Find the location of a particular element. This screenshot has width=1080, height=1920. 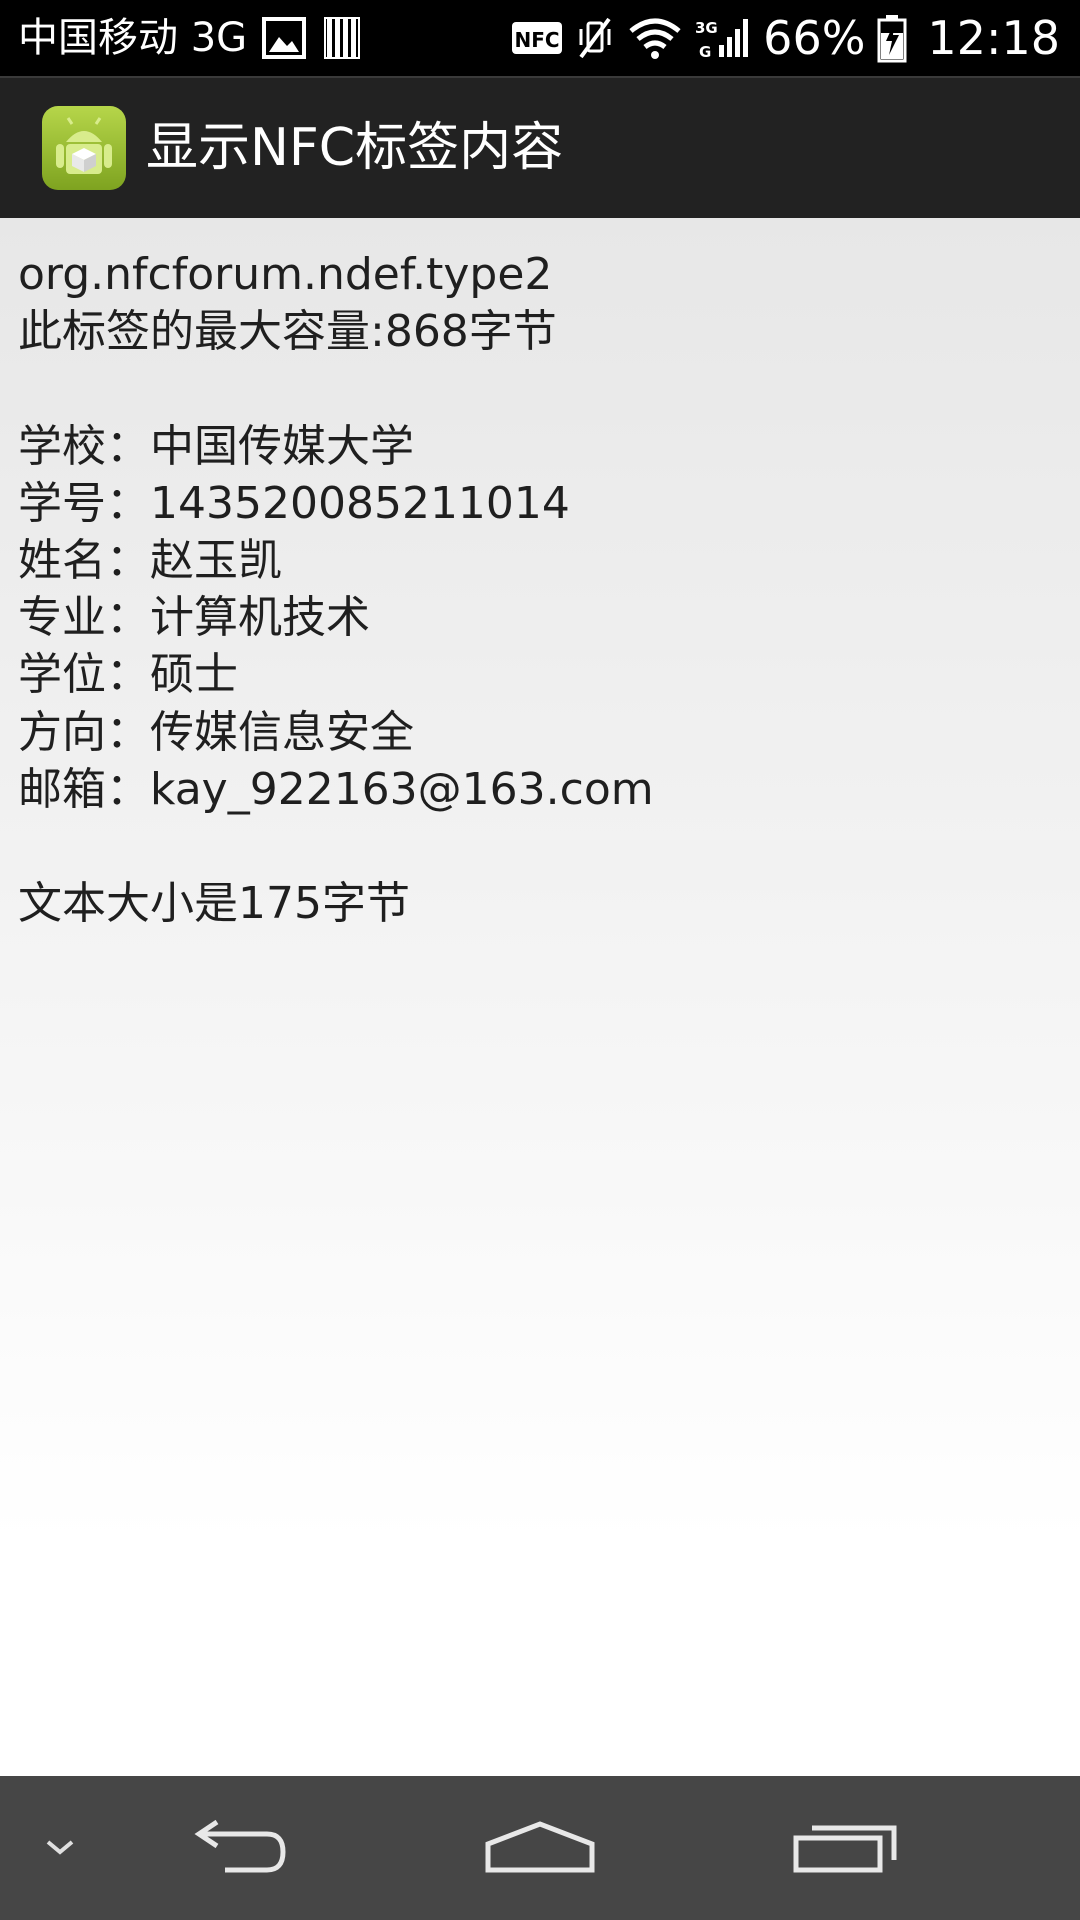

hide-nav-button is located at coordinates (60, 1848).